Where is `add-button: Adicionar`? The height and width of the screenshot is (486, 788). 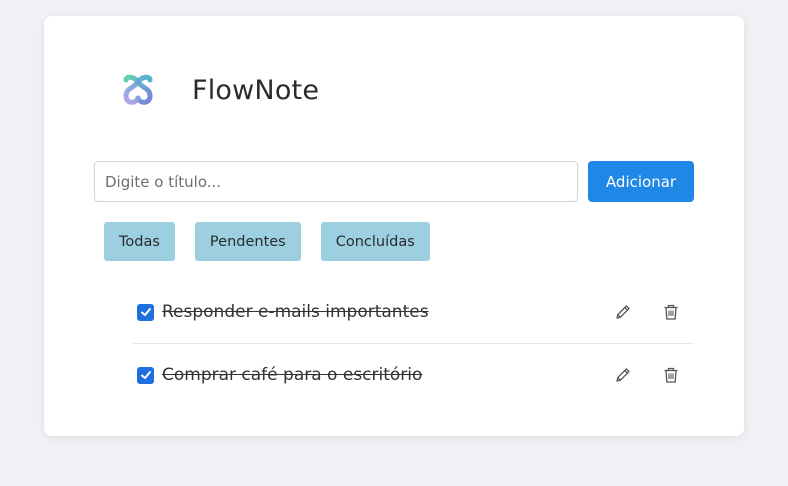
add-button: Adicionar is located at coordinates (641, 181).